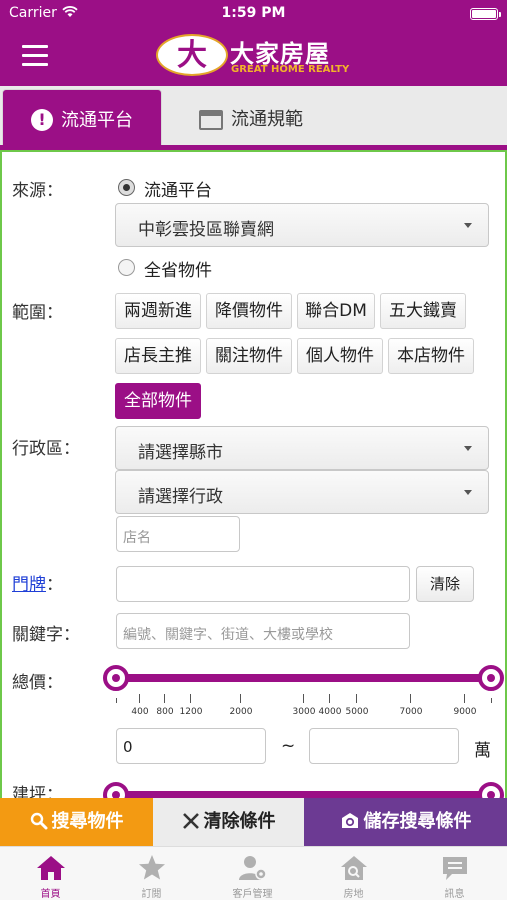 Image resolution: width=507 pixels, height=900 pixels. Describe the element at coordinates (158, 311) in the screenshot. I see `chip-two-weeks: 兩週新進` at that location.